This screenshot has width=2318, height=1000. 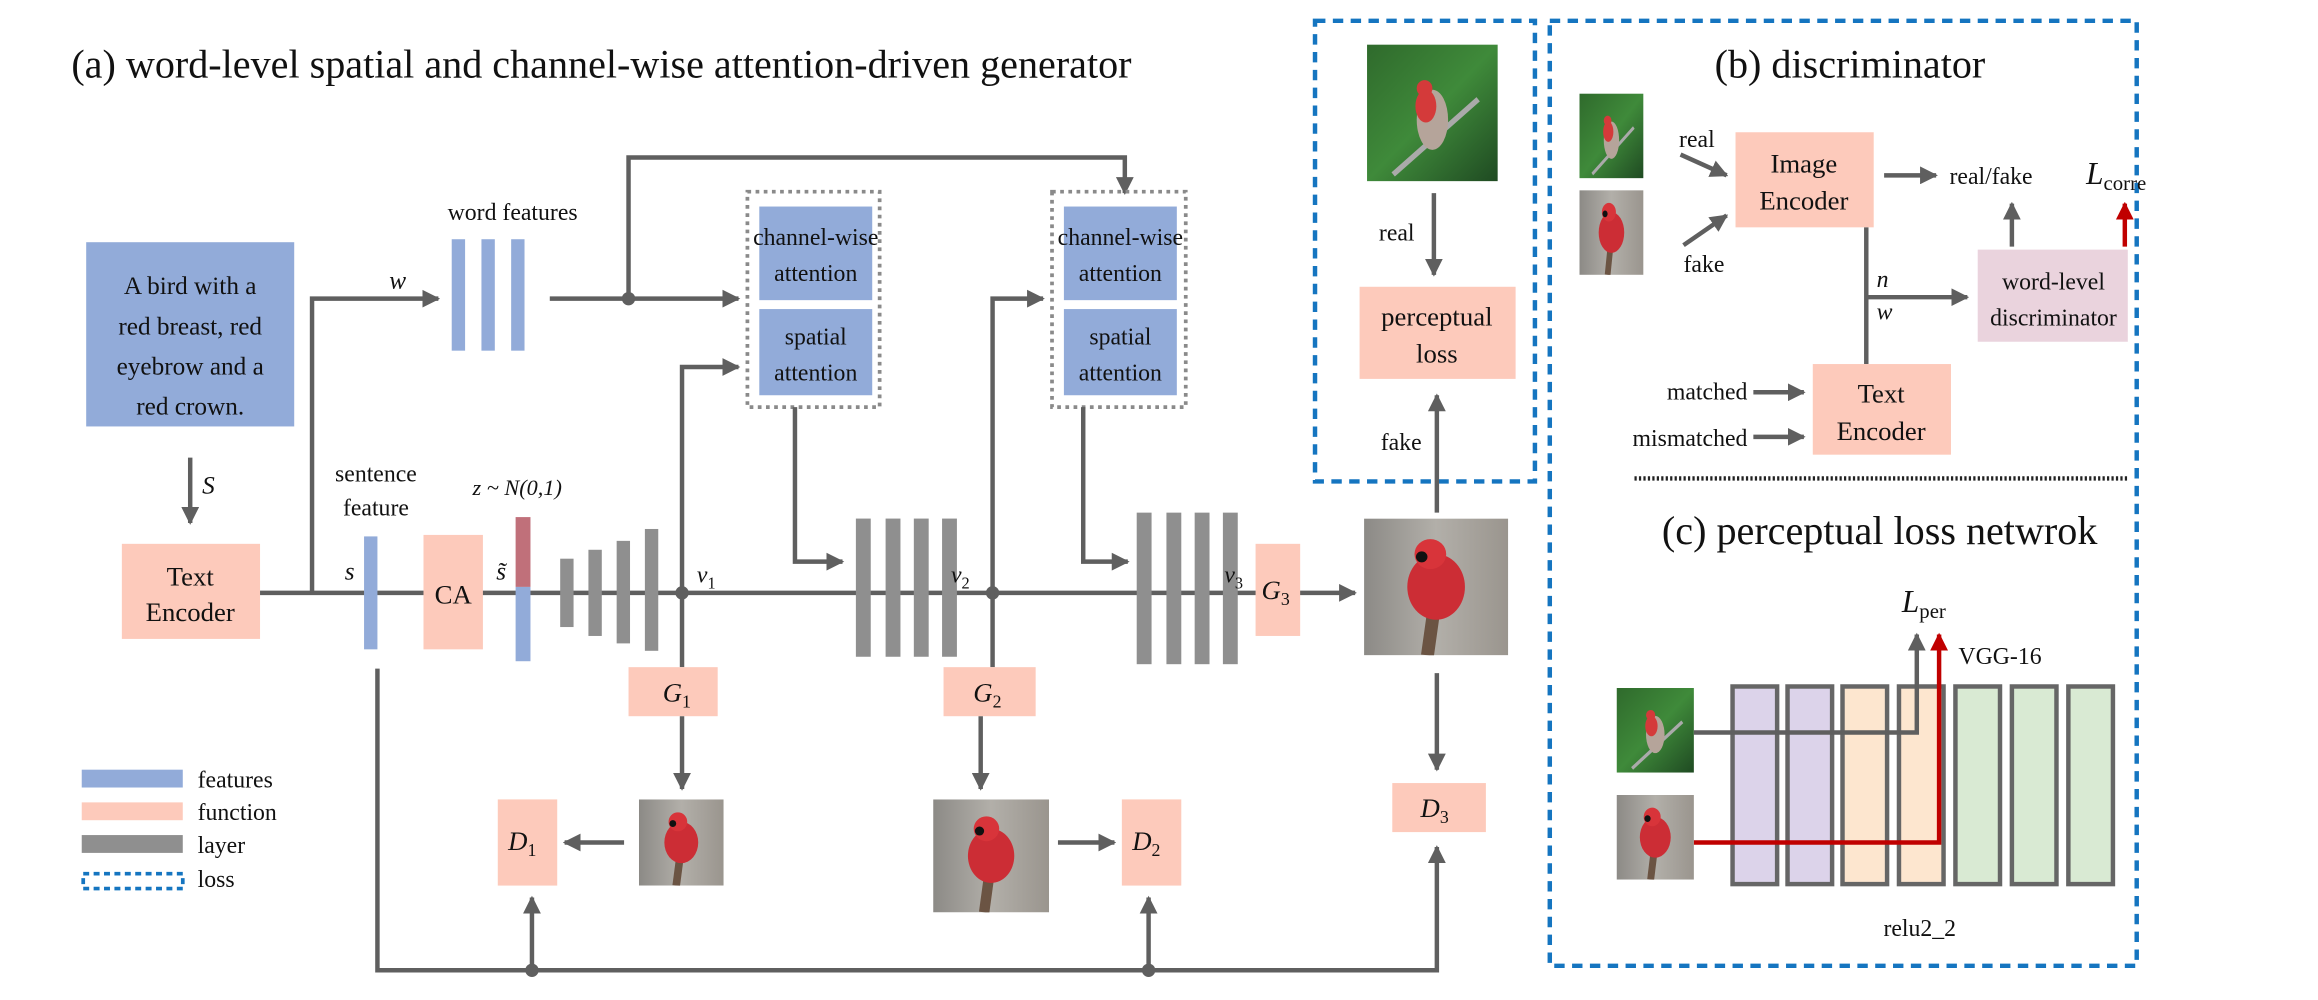 What do you see at coordinates (1119, 299) in the screenshot?
I see `attention-block-2: channel-wise attention spatial attention` at bounding box center [1119, 299].